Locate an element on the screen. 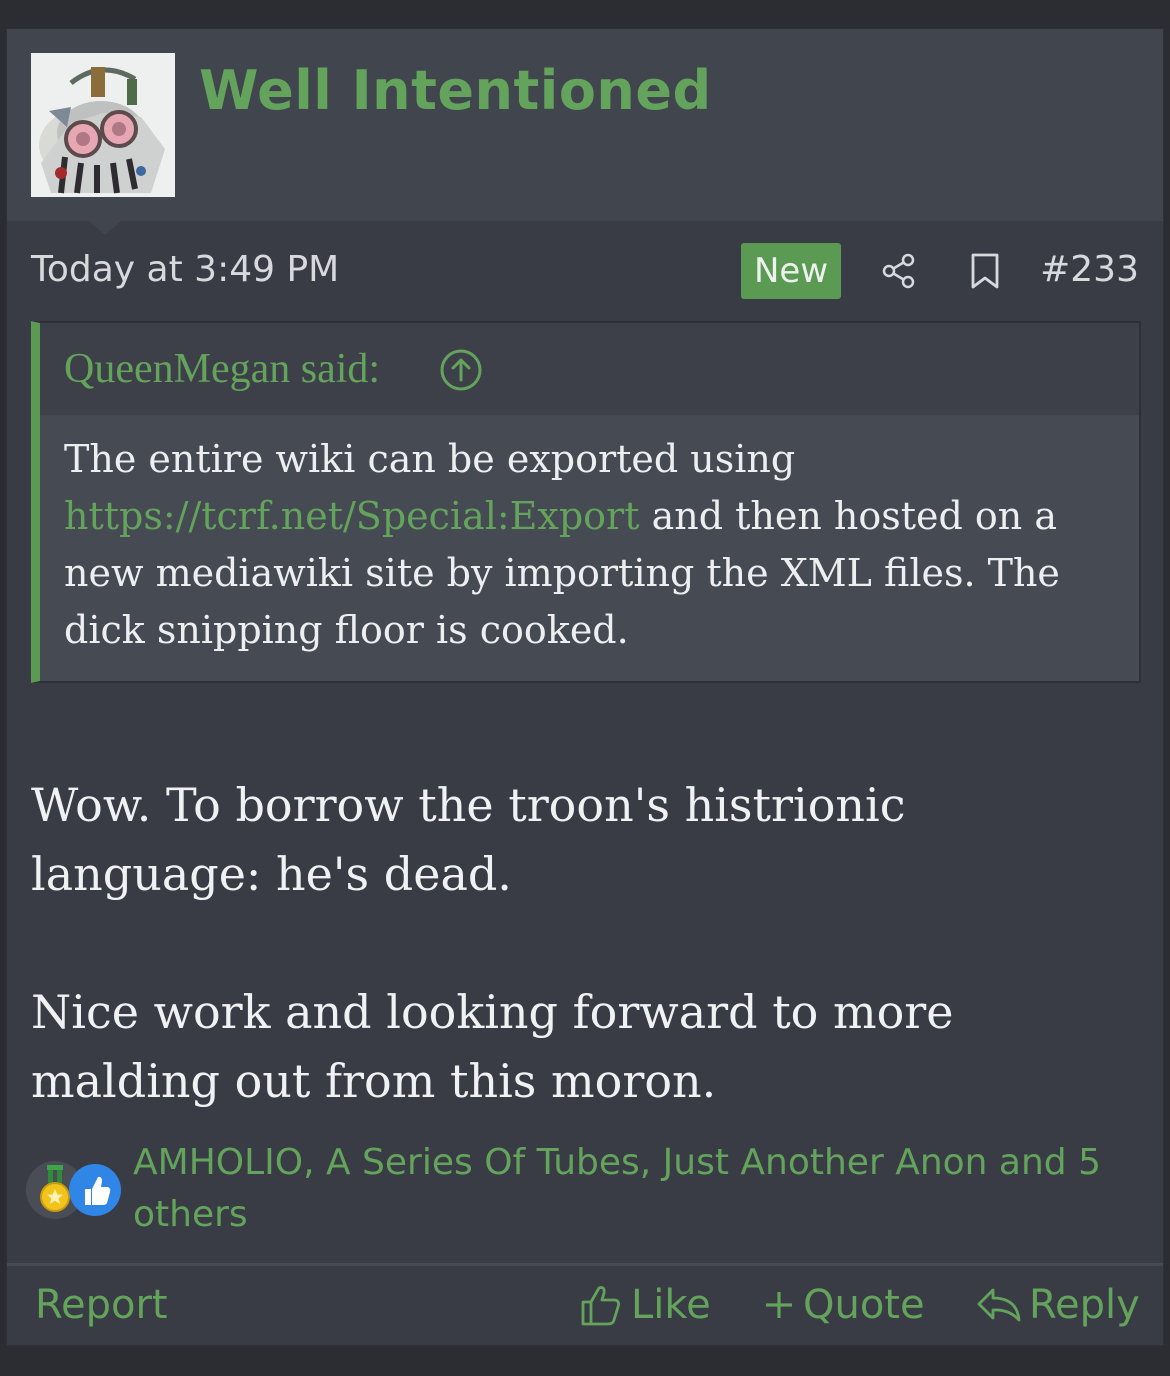  thumbs-up-icon is located at coordinates (95, 1190).